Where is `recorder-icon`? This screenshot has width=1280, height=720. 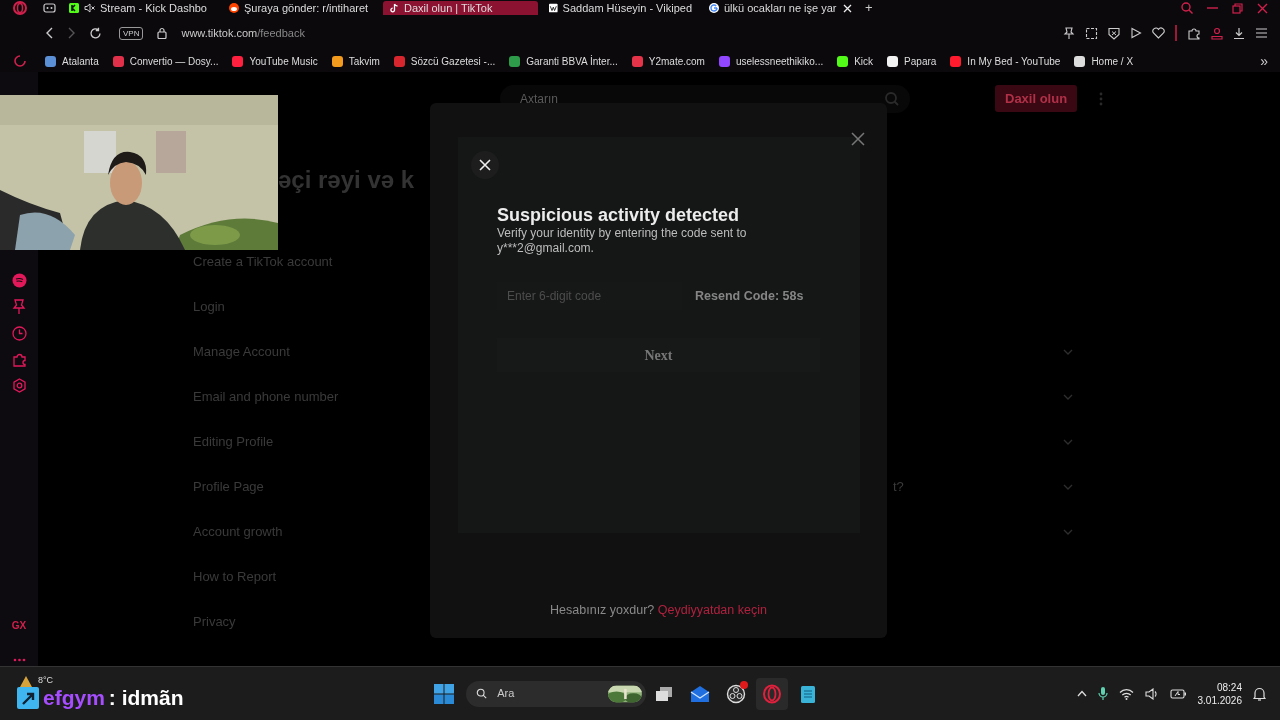
recorder-icon is located at coordinates (736, 693).